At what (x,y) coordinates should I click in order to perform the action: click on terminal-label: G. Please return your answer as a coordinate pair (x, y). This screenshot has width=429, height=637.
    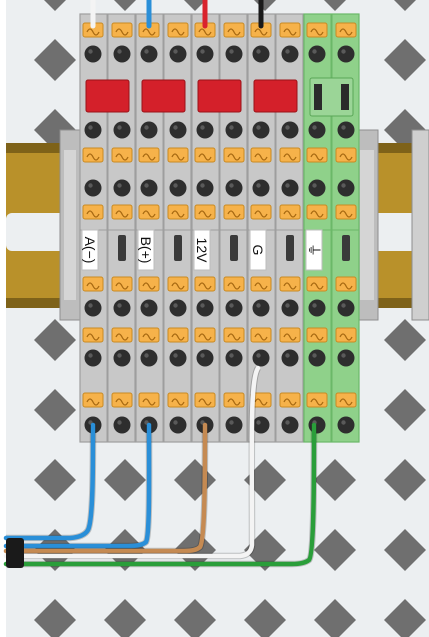
    Looking at the image, I should click on (258, 250).